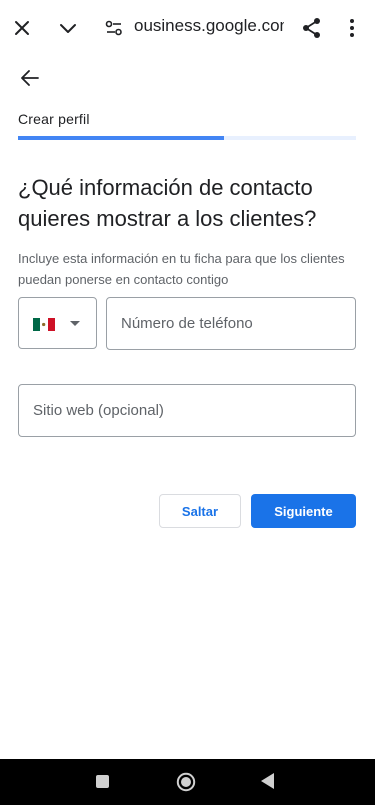 The image size is (375, 805). I want to click on chevron-down-icon, so click(68, 28).